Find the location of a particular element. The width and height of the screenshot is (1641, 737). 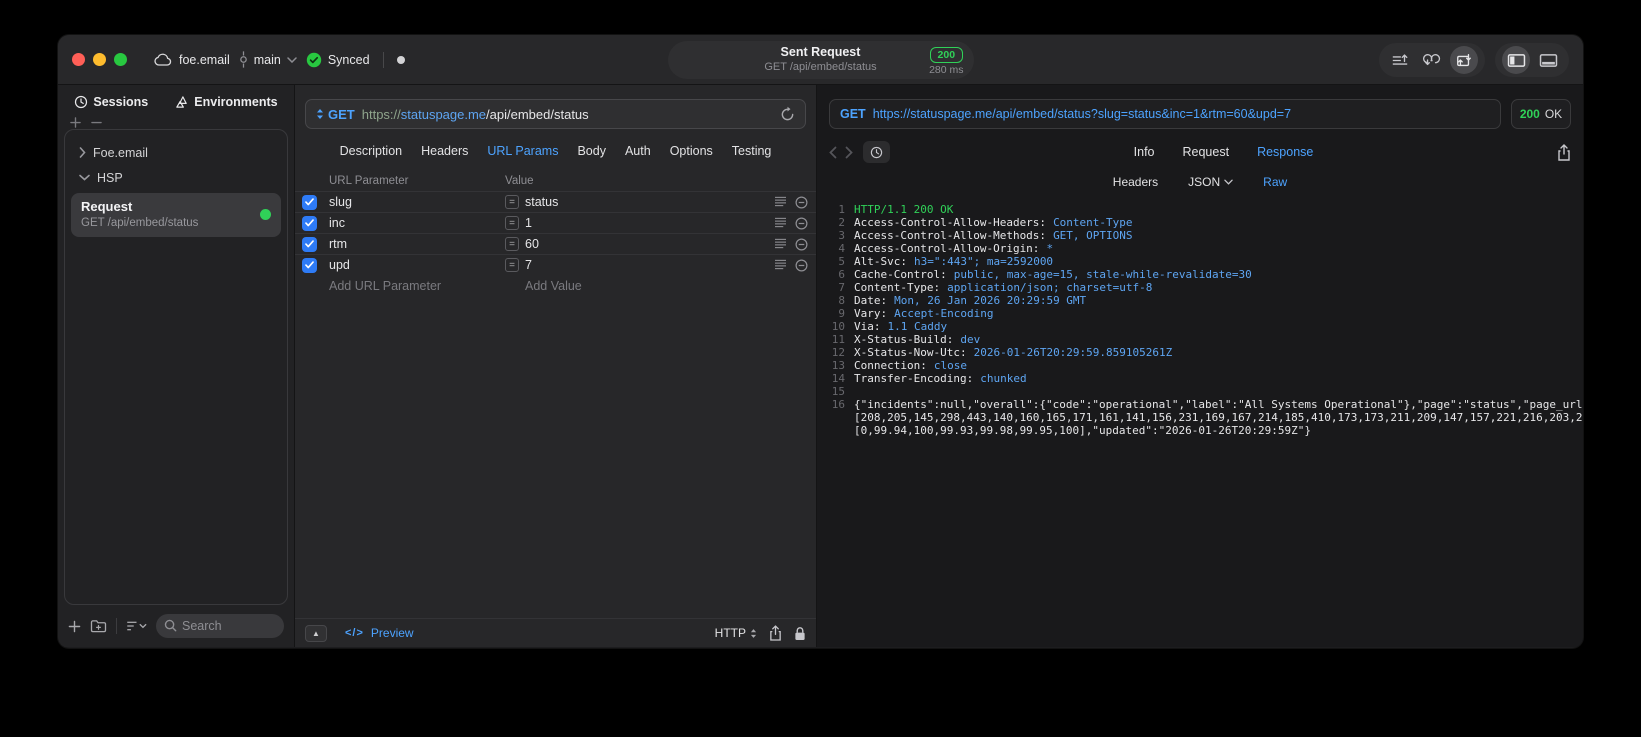

response-line: 14 Transfer-Encoding: chunked is located at coordinates (1197, 378).